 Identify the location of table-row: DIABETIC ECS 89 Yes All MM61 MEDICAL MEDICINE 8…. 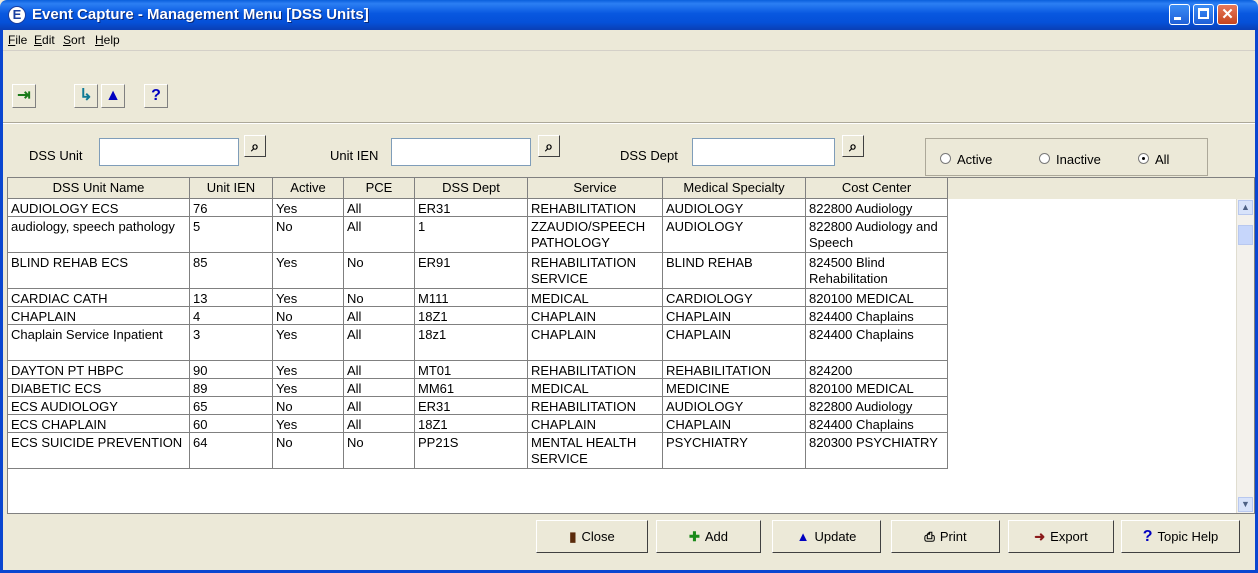
(478, 388).